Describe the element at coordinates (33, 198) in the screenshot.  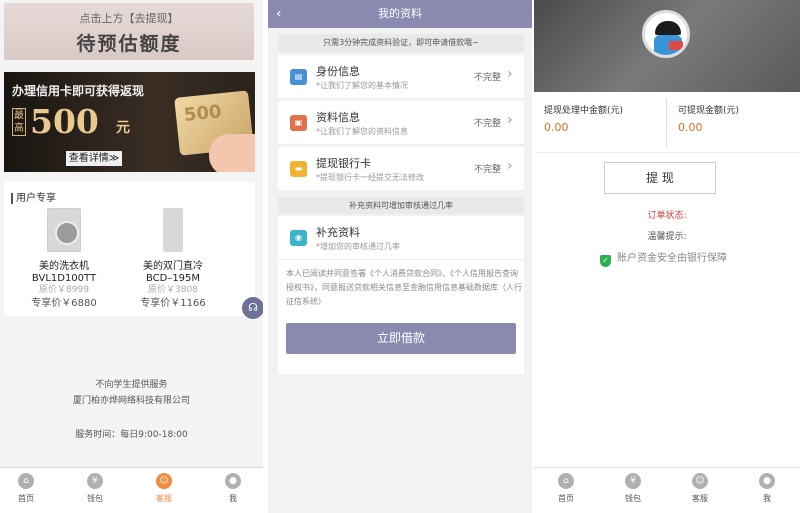
I see `exclusive-title: 用户专享` at that location.